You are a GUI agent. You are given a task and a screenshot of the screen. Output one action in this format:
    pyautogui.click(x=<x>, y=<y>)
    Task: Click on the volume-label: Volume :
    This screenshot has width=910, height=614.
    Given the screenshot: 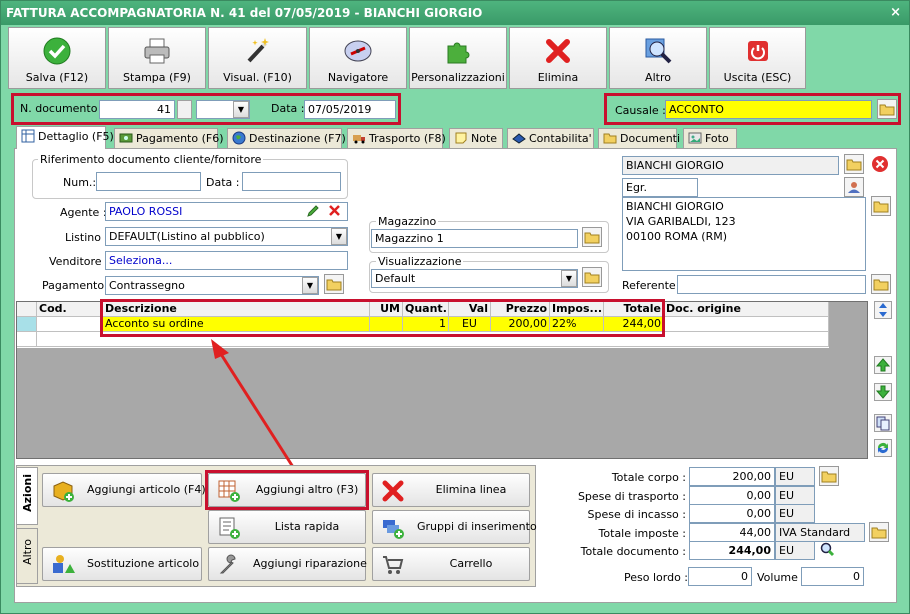 What is the action you would take?
    pyautogui.click(x=781, y=577)
    